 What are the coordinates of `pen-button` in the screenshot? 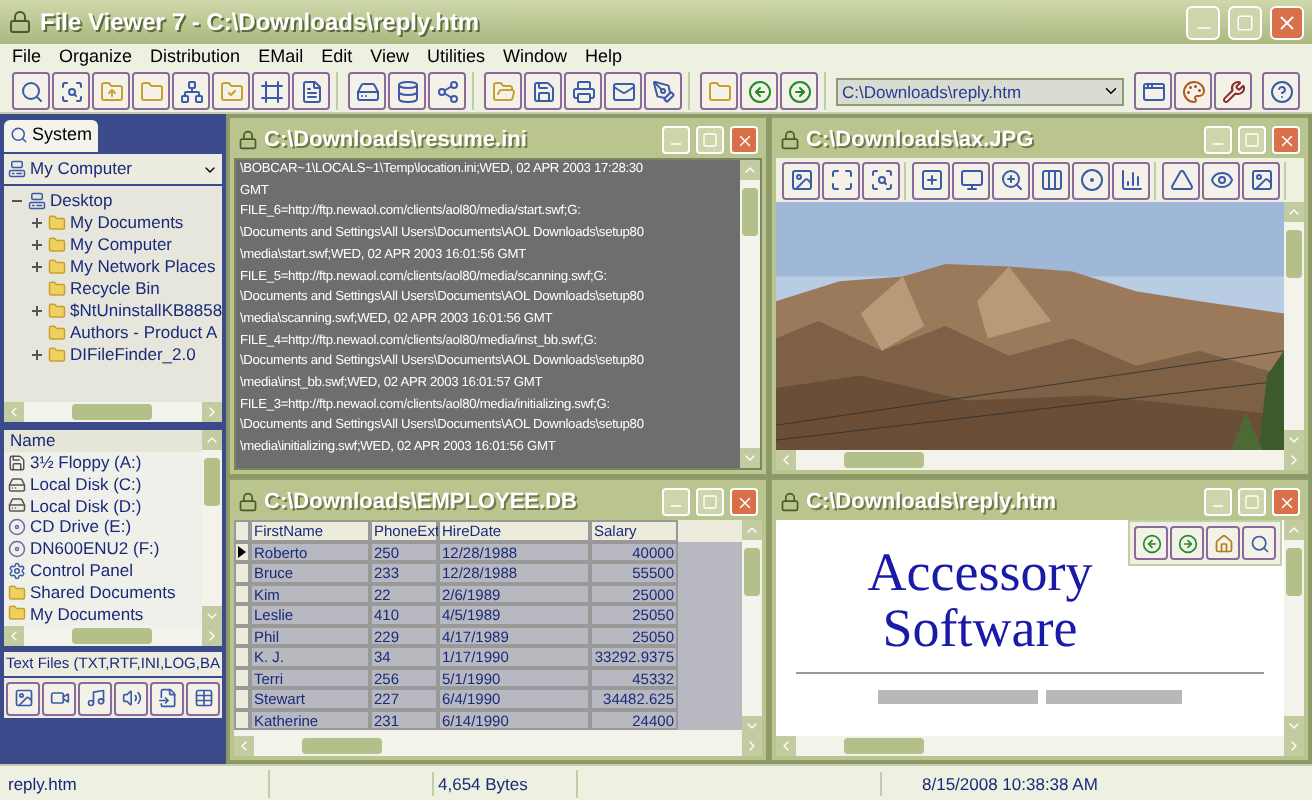 It's located at (663, 91).